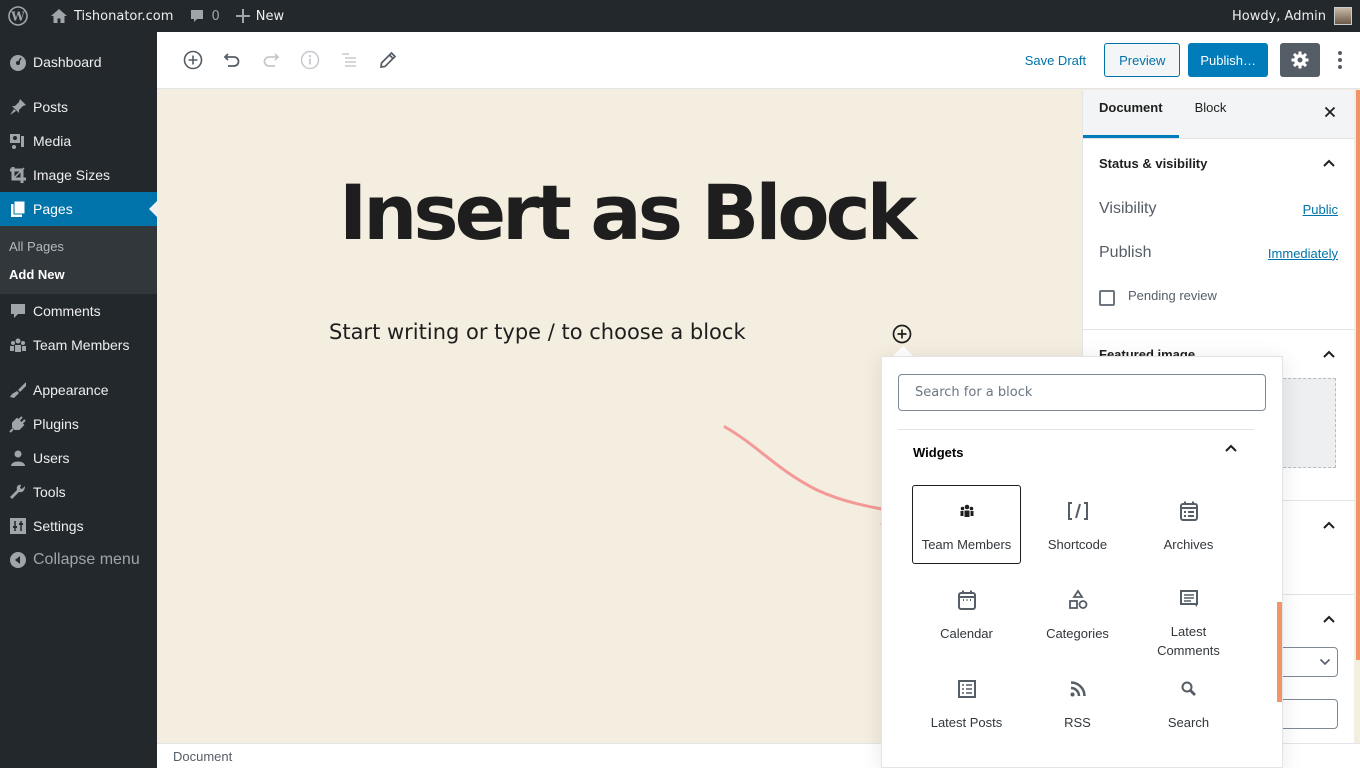 The height and width of the screenshot is (768, 1360). What do you see at coordinates (1153, 163) in the screenshot?
I see `panel-title: Status & visibility` at bounding box center [1153, 163].